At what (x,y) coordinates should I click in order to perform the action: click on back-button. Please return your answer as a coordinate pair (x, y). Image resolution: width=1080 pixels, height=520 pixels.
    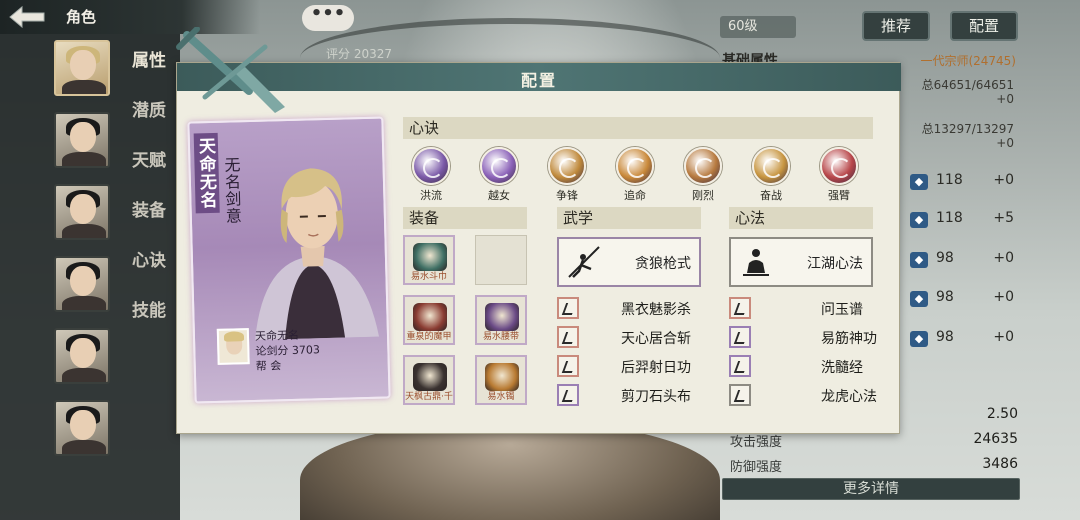
    Looking at the image, I should click on (28, 17).